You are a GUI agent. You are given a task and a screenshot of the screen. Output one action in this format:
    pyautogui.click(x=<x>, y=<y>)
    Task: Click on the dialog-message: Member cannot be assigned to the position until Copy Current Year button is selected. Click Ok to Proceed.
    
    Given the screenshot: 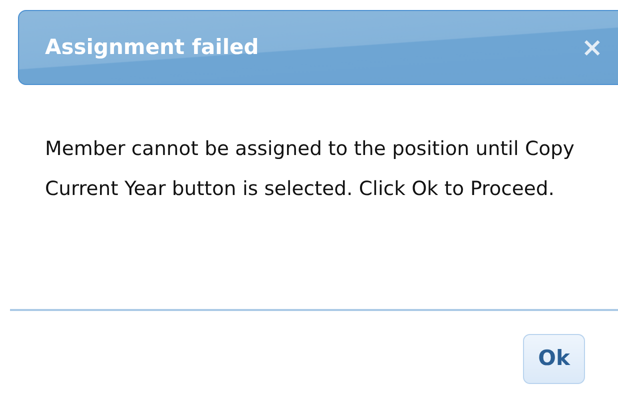 What is the action you would take?
    pyautogui.click(x=310, y=169)
    